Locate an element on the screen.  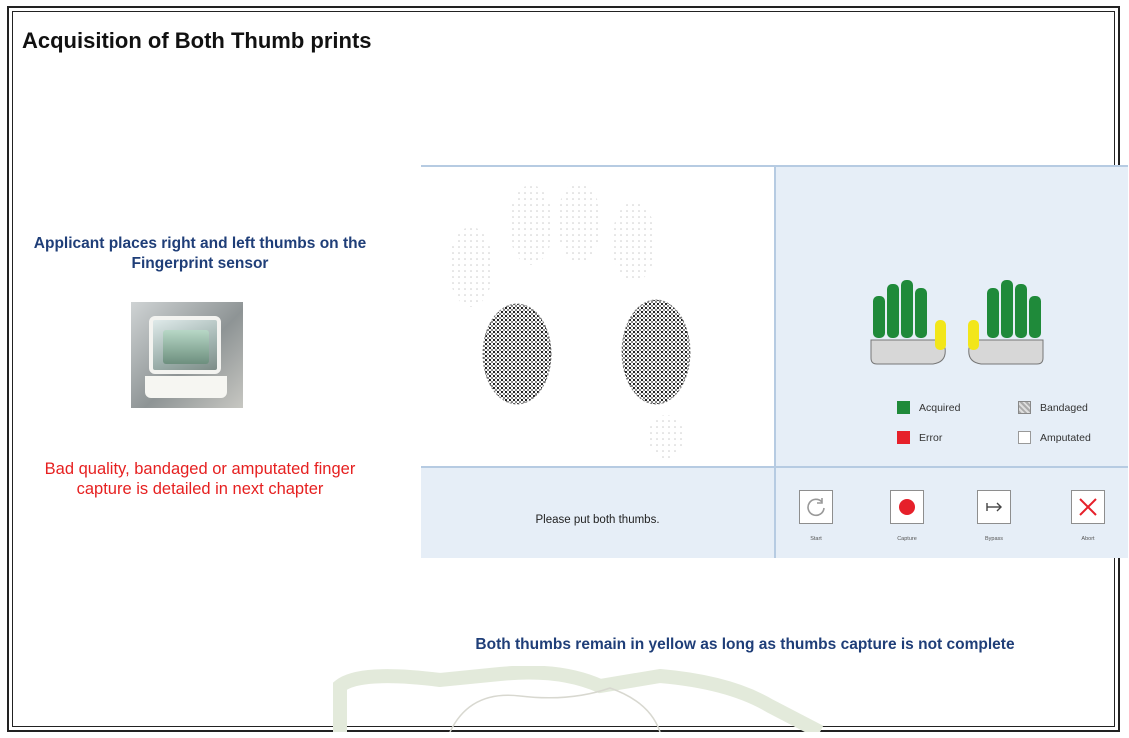
sensor-base is located at coordinates (186, 387).